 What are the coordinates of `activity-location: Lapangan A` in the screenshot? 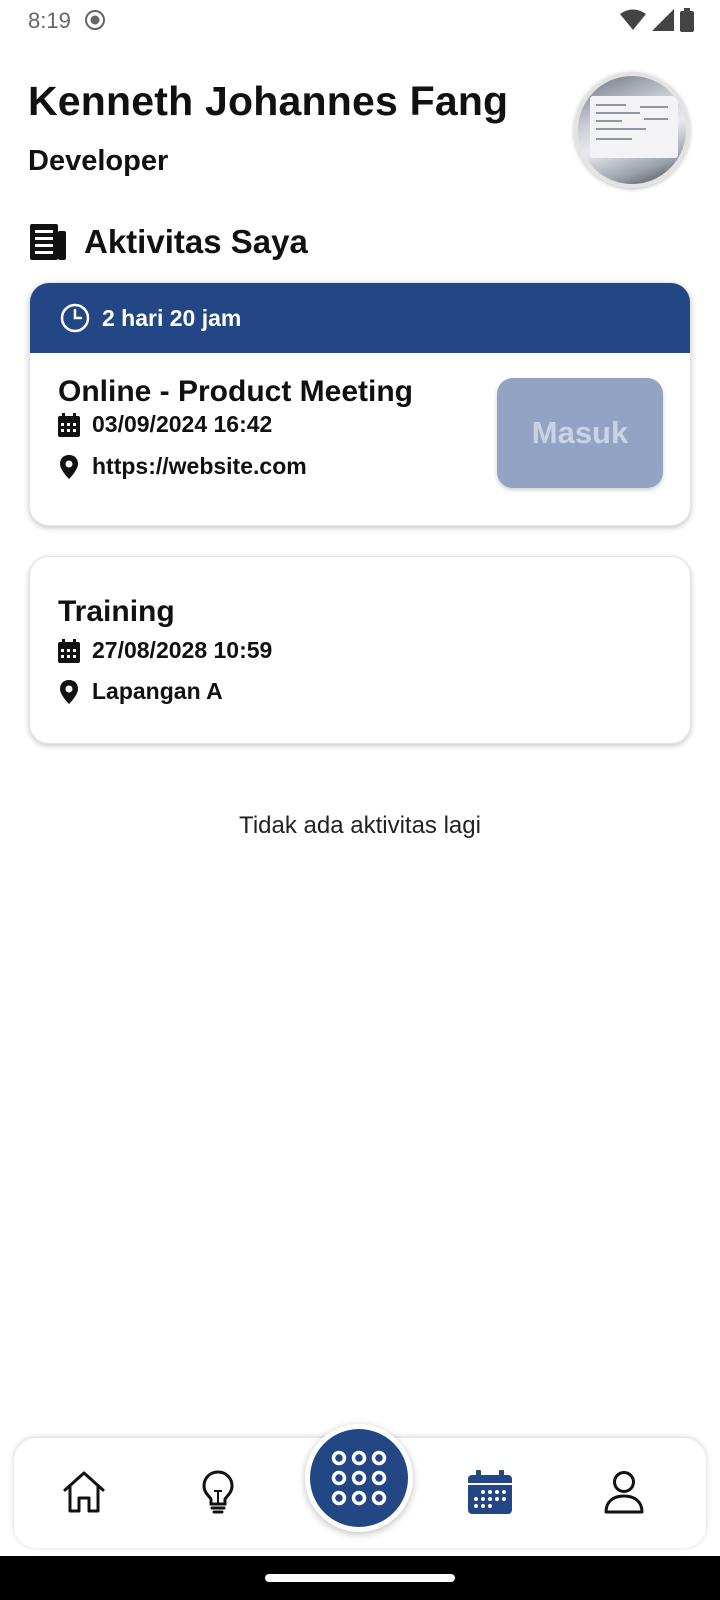 It's located at (157, 691).